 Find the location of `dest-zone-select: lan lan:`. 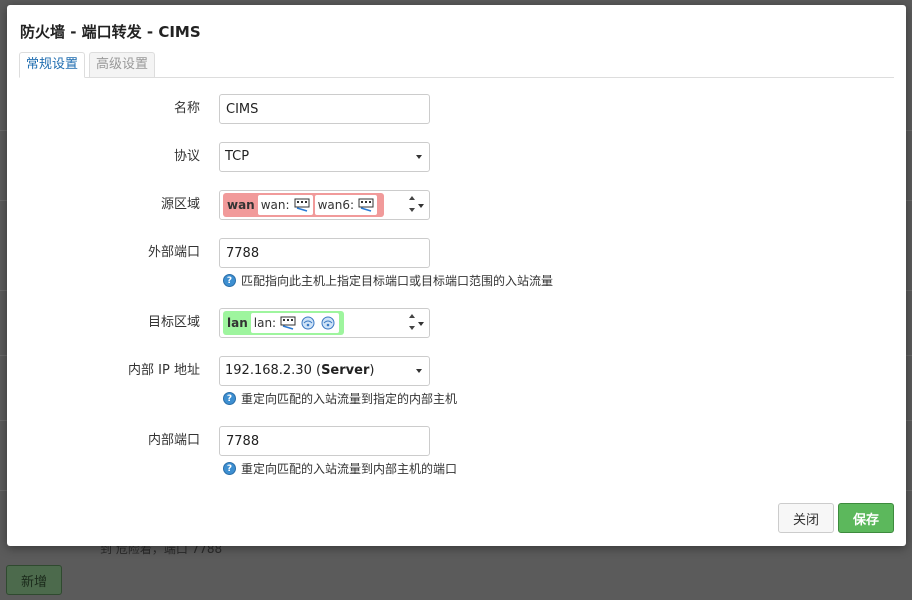

dest-zone-select: lan lan: is located at coordinates (324, 323).